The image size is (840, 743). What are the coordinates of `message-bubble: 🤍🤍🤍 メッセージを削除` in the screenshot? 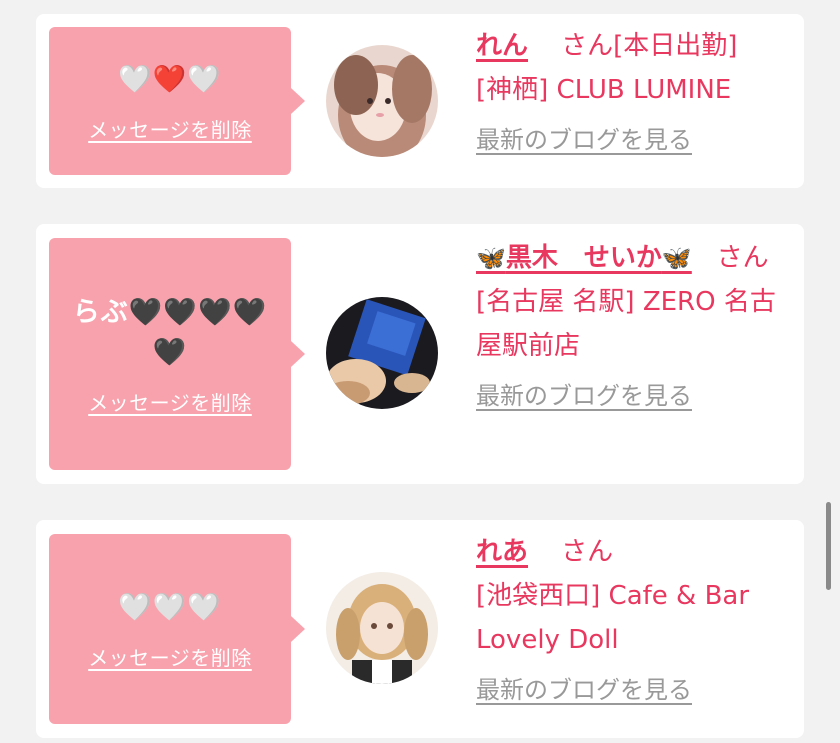 It's located at (177, 629).